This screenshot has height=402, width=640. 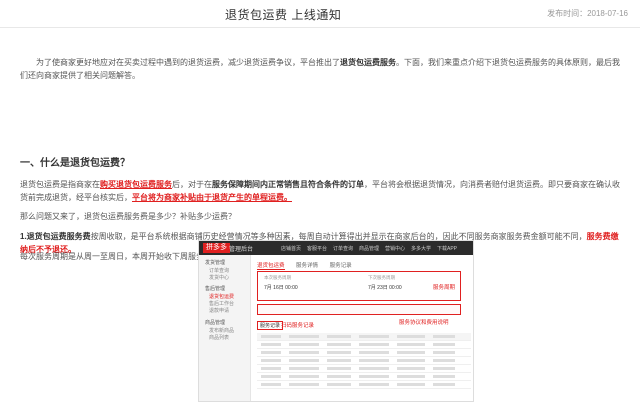 What do you see at coordinates (385, 287) in the screenshot?
I see `next-cycle-value: 7月 23日 00:00` at bounding box center [385, 287].